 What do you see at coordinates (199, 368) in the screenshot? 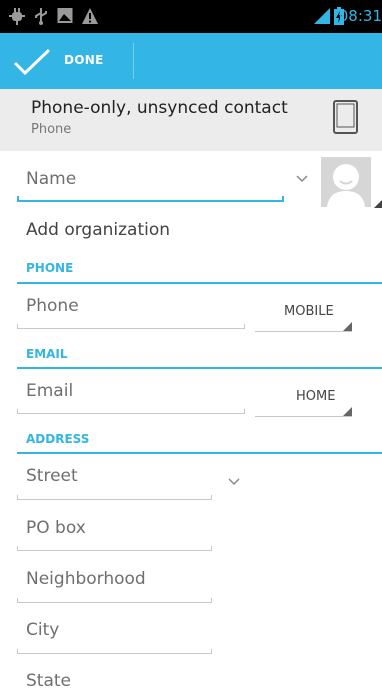
I see `email-section-divider` at bounding box center [199, 368].